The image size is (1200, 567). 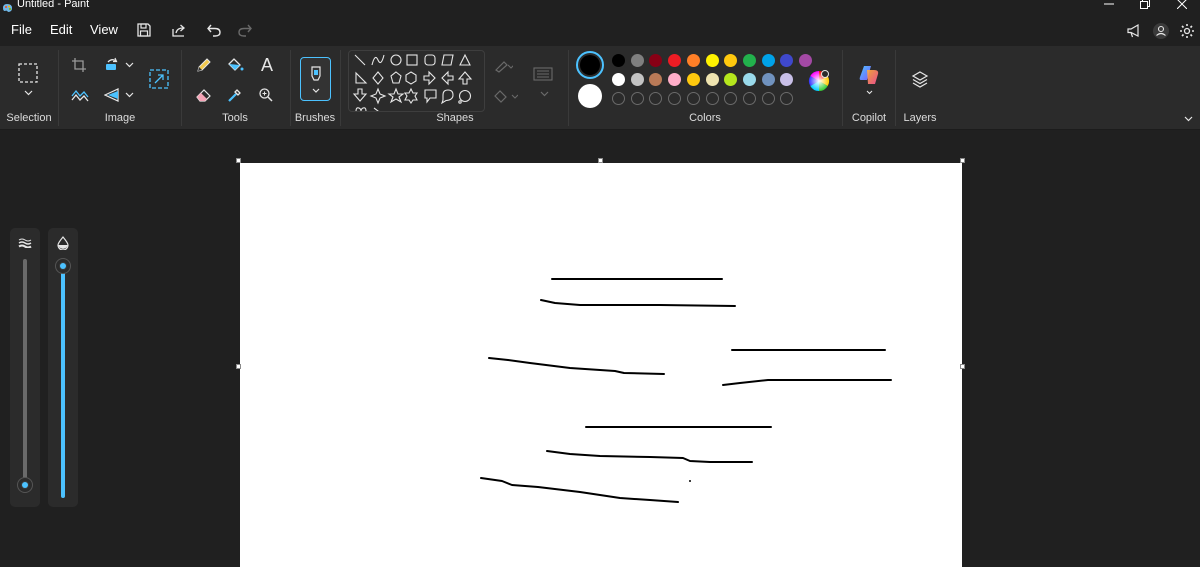 I want to click on shape-style-chevron-down-icon, so click(x=544, y=94).